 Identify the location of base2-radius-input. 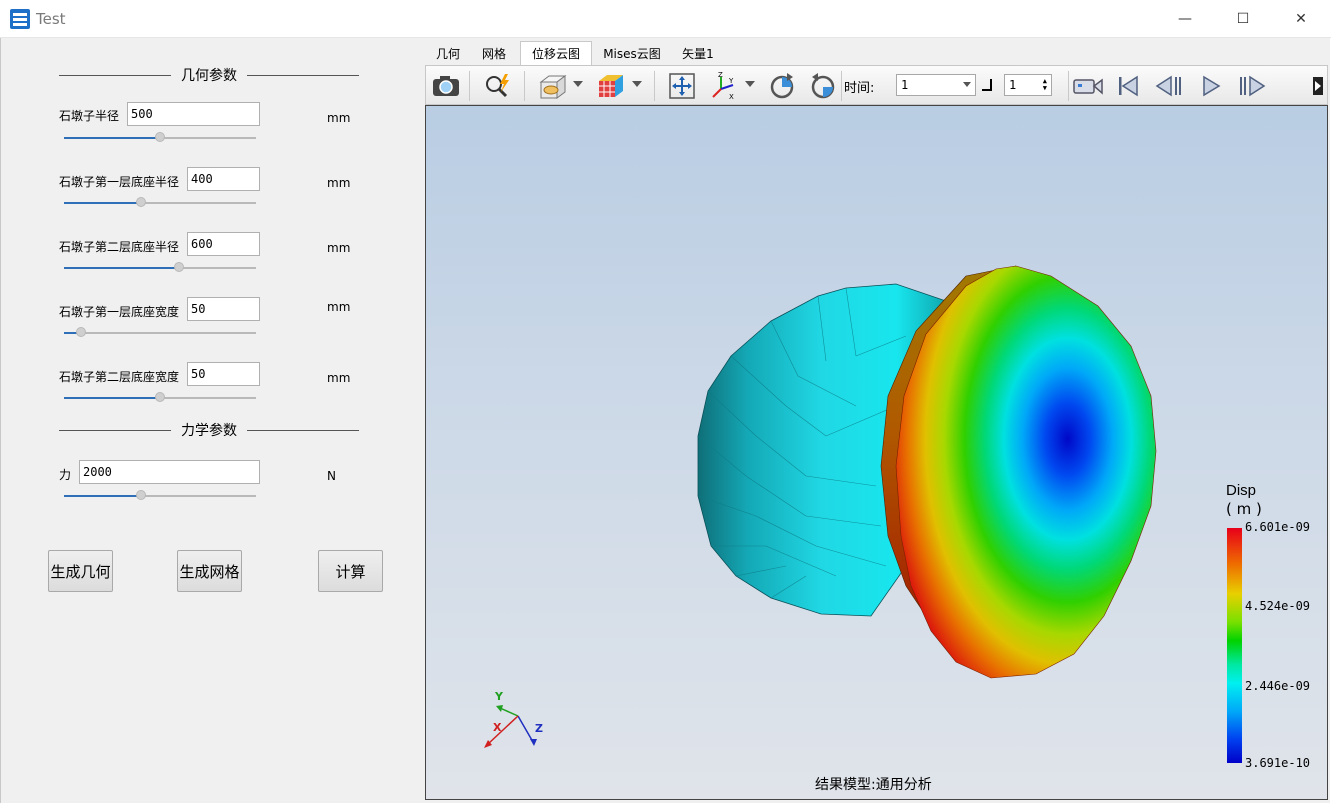
(223, 244).